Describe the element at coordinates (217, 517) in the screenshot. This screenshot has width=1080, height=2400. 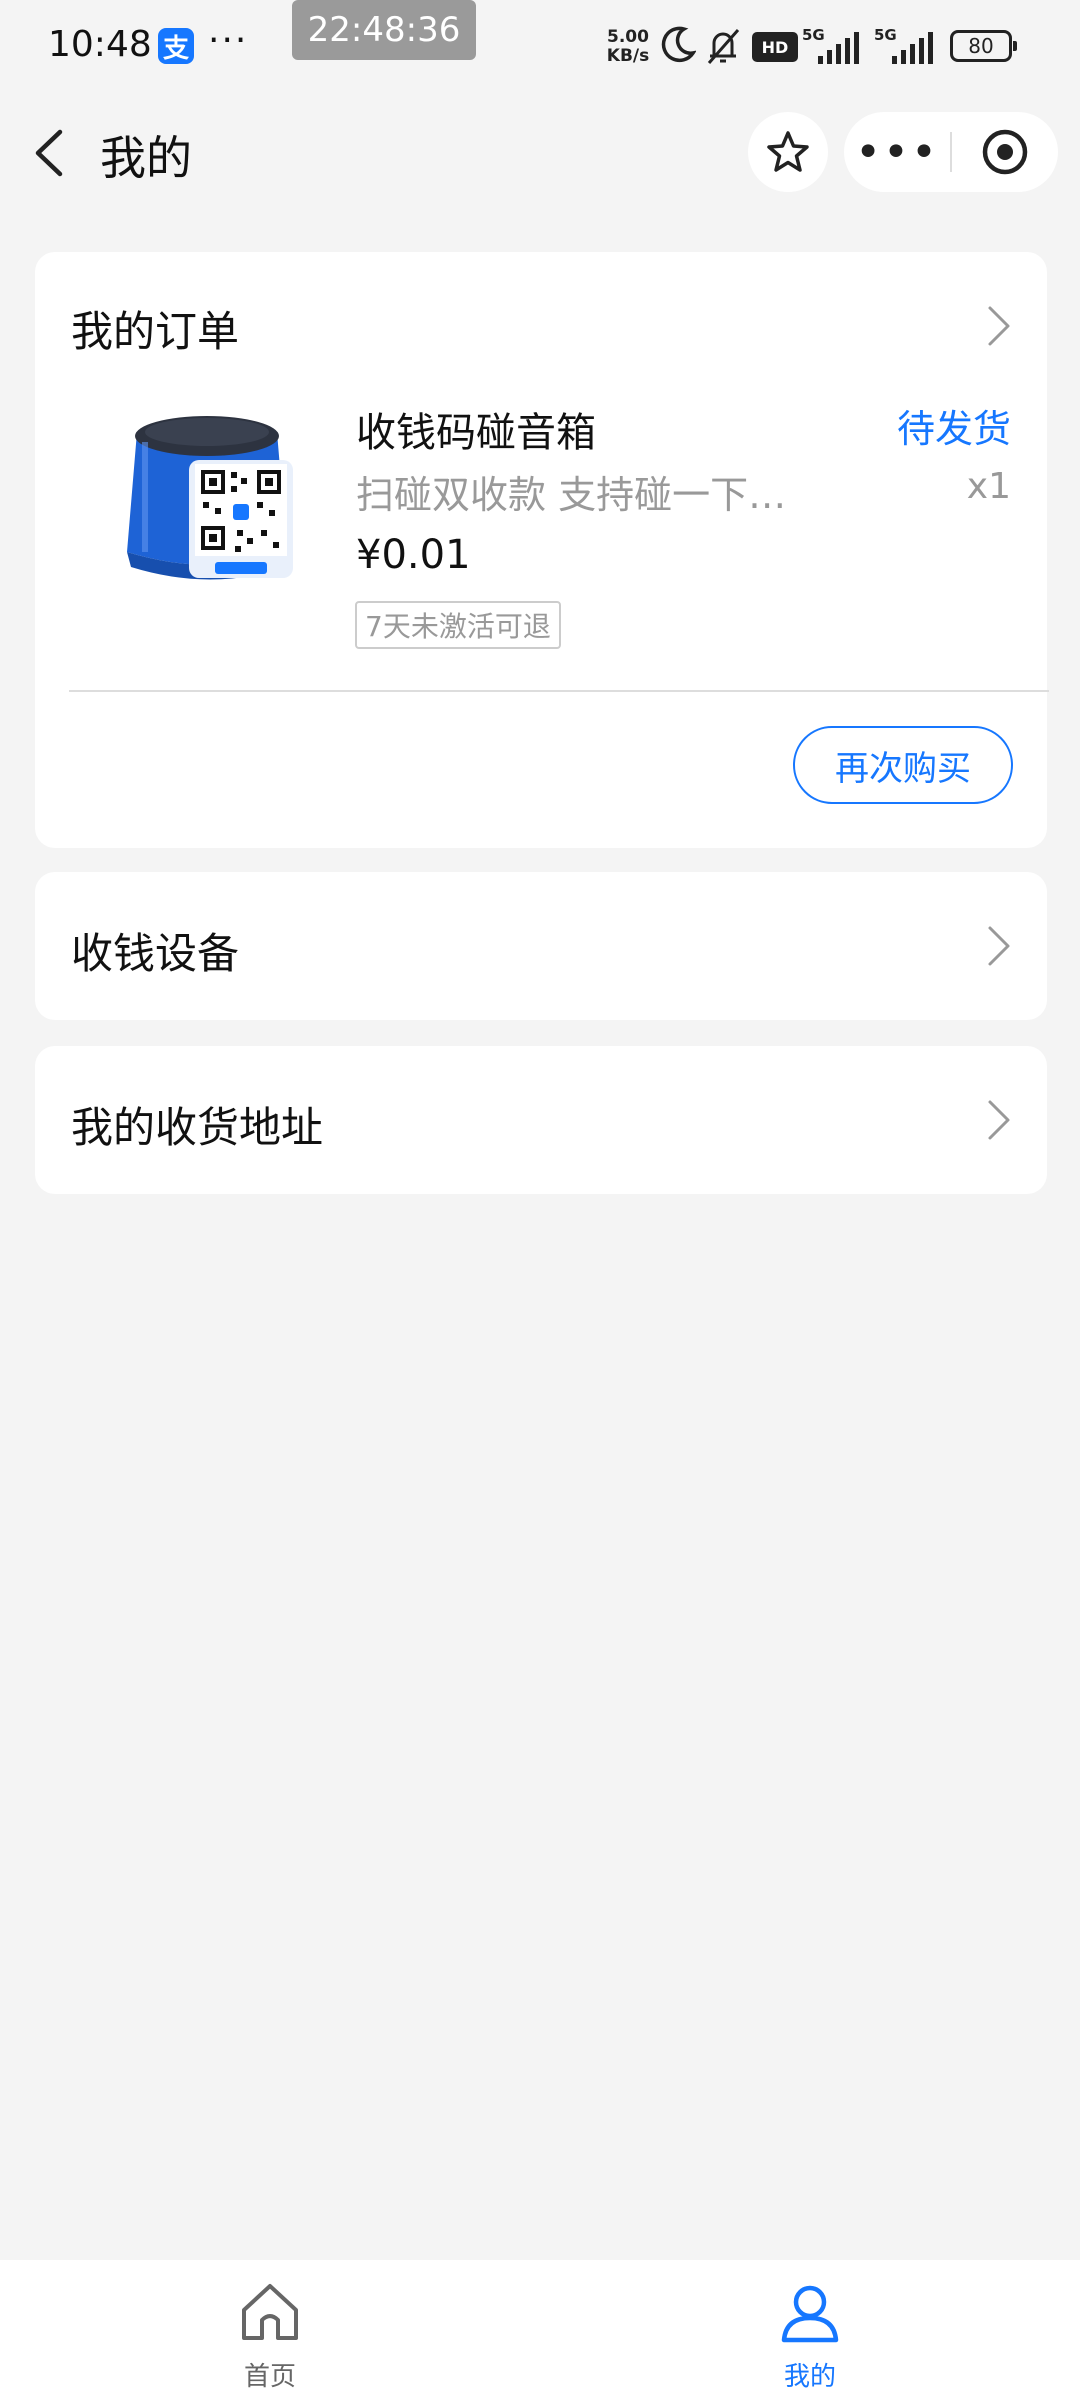
I see `product-image` at that location.